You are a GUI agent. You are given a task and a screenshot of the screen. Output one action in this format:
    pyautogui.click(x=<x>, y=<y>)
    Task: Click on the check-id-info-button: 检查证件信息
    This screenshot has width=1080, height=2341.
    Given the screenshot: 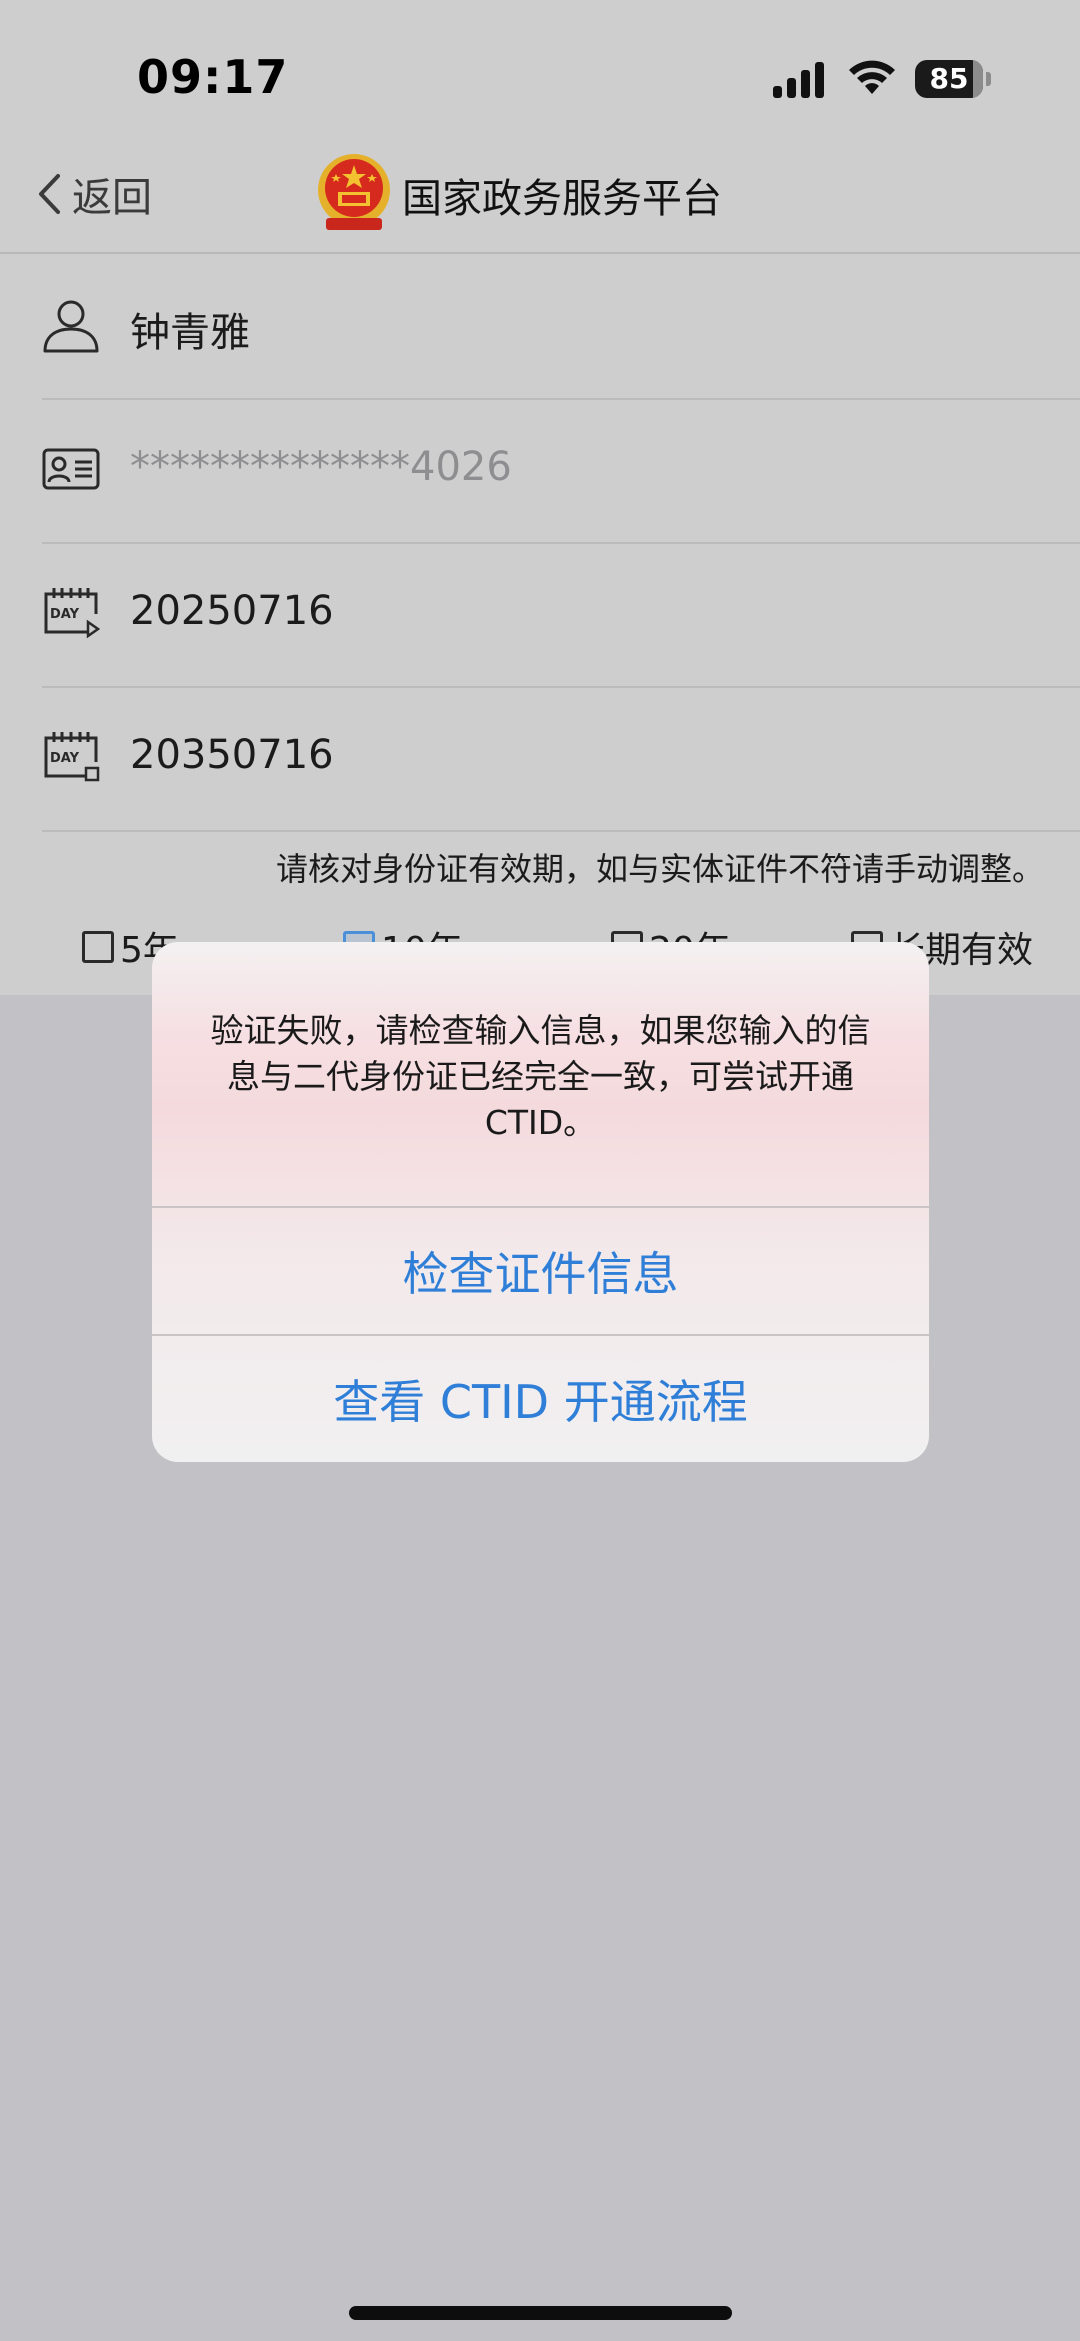 What is the action you would take?
    pyautogui.click(x=540, y=1271)
    